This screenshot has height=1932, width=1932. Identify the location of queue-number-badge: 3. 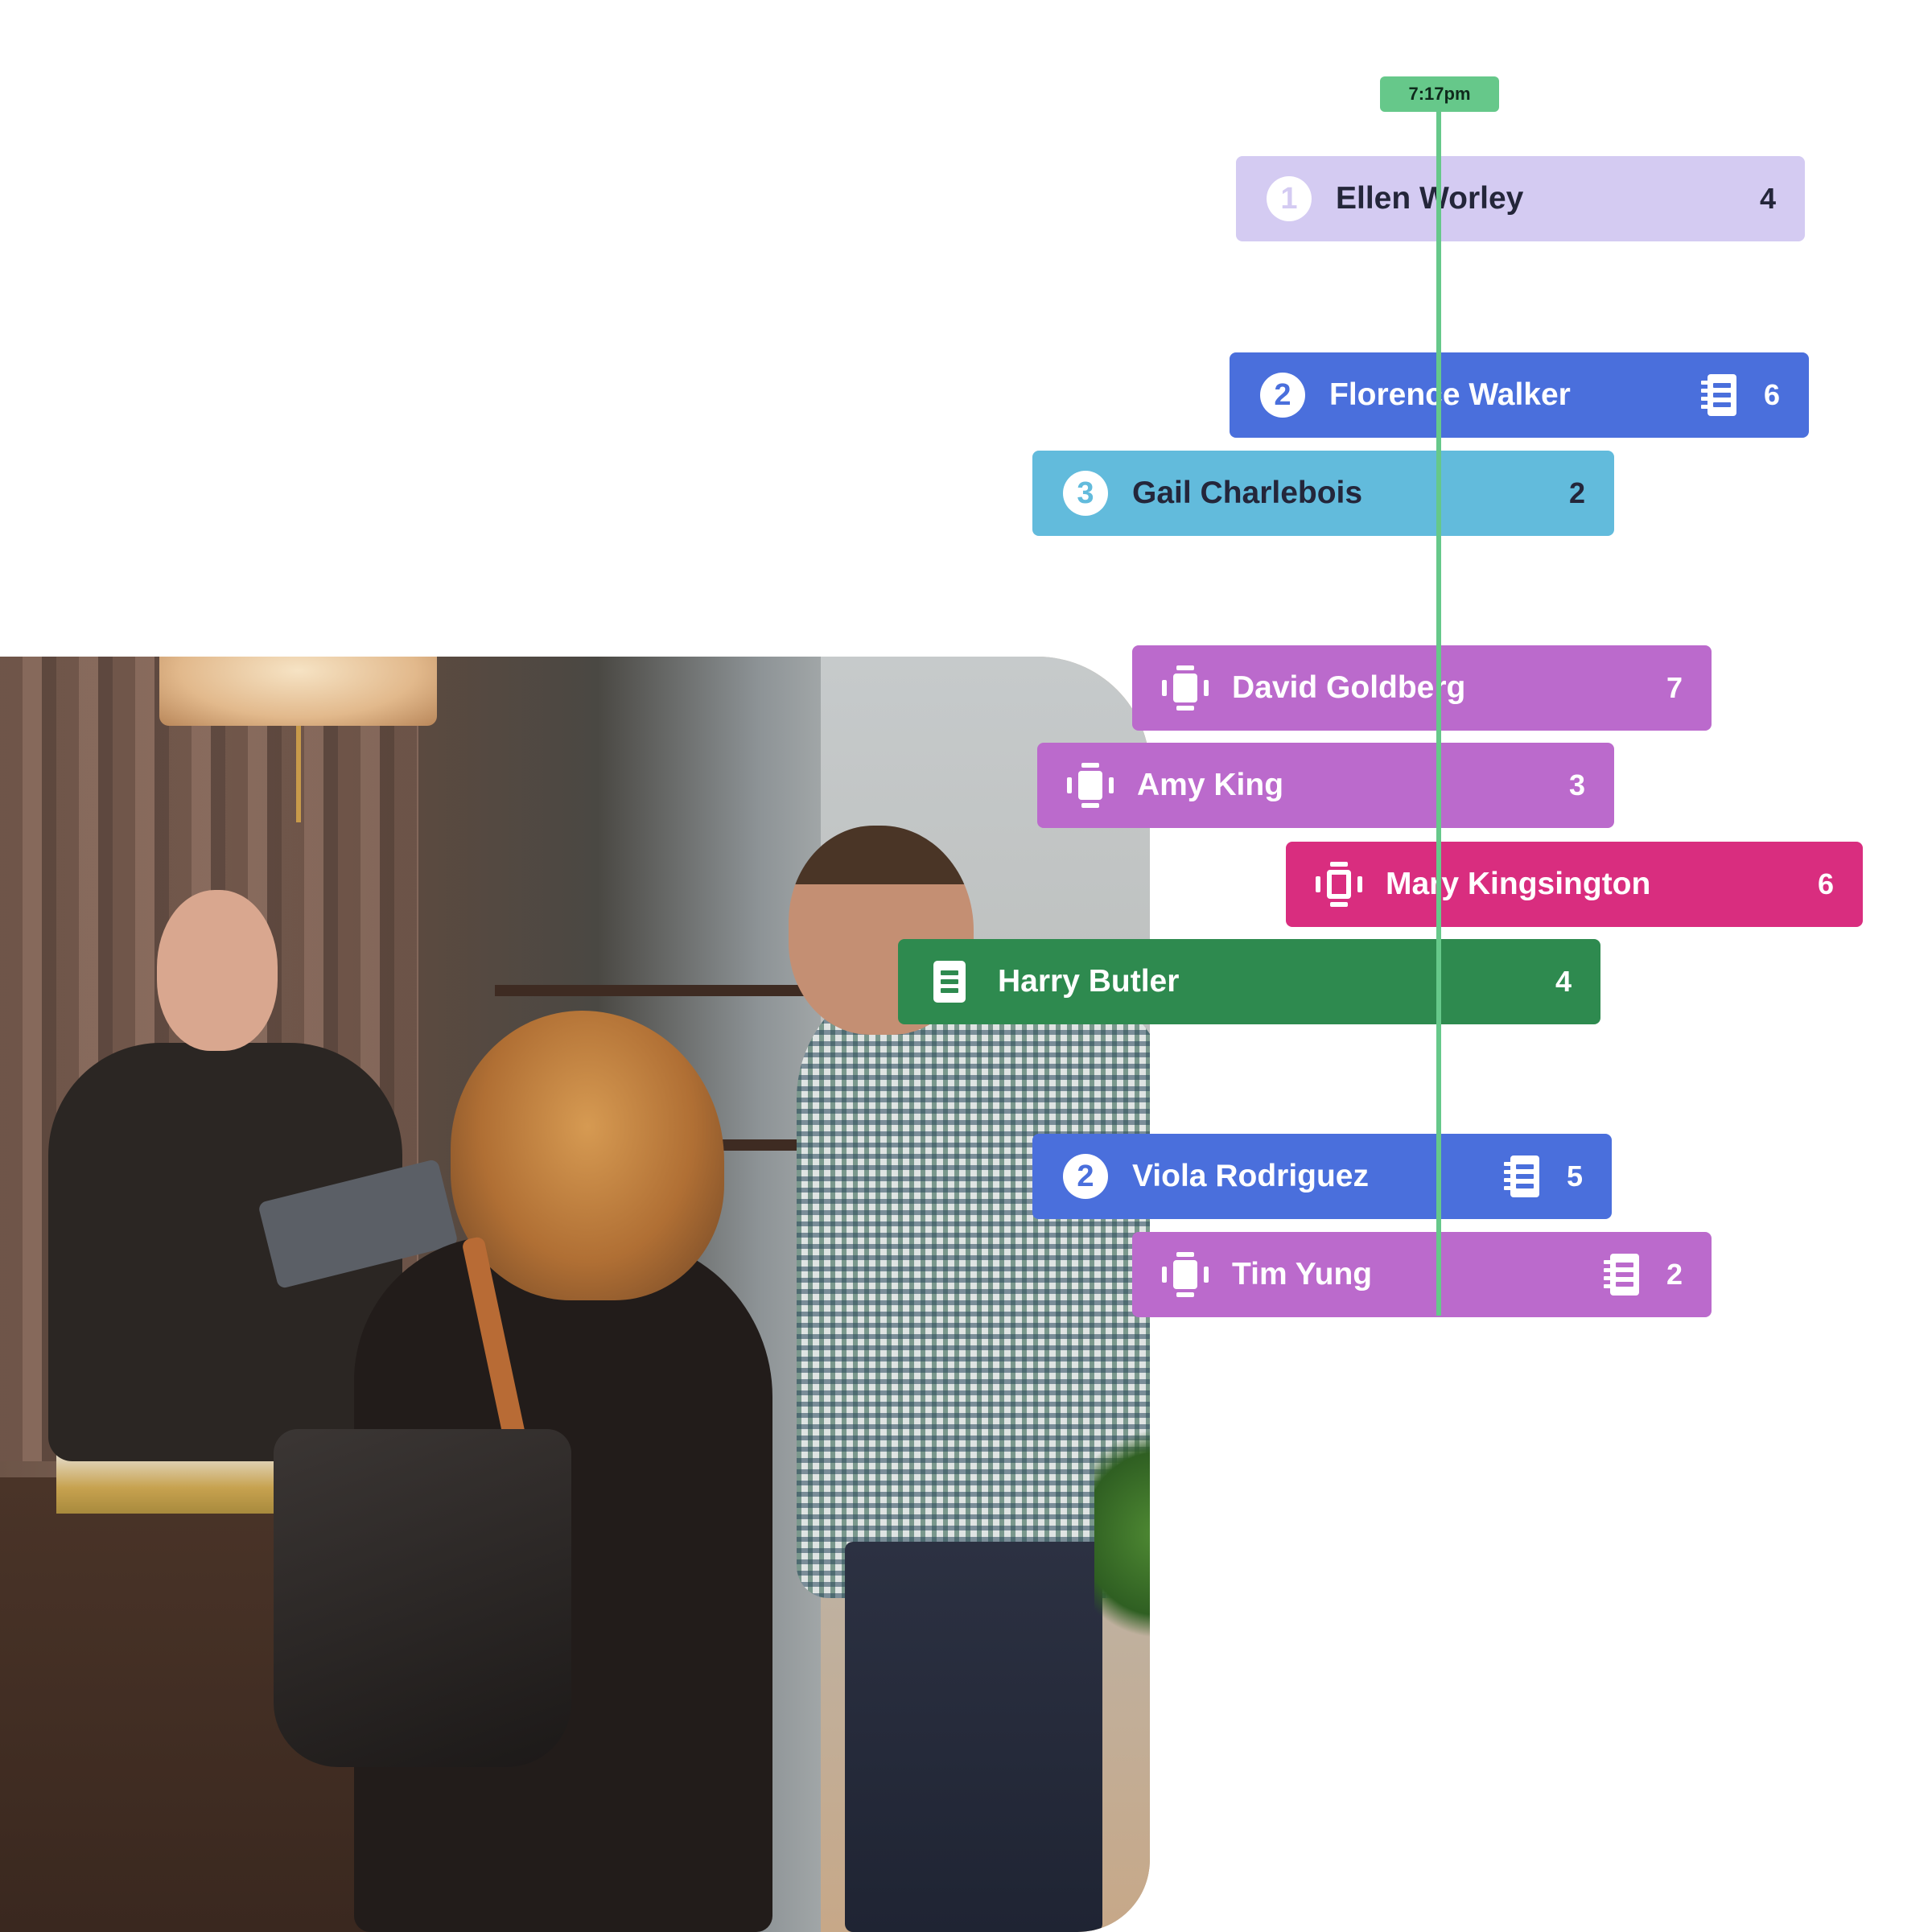
(1085, 493).